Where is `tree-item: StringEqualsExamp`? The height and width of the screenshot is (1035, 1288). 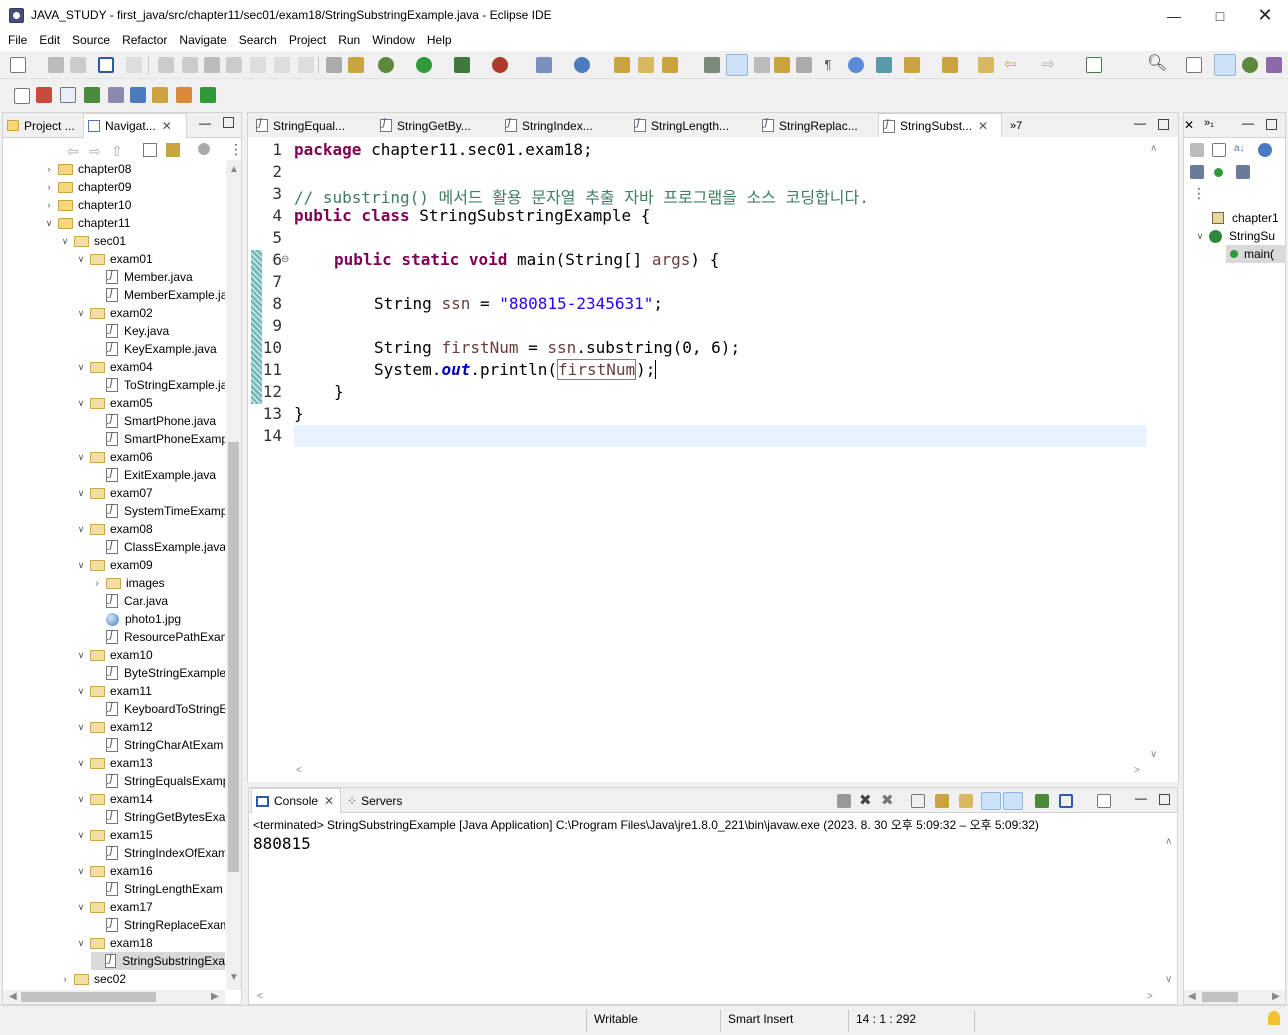 tree-item: StringEqualsExamp is located at coordinates (158, 781).